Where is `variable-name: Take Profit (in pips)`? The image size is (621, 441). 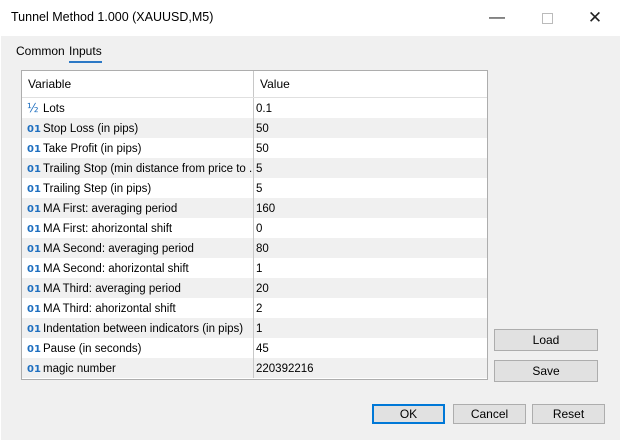
variable-name: Take Profit (in pips) is located at coordinates (92, 149).